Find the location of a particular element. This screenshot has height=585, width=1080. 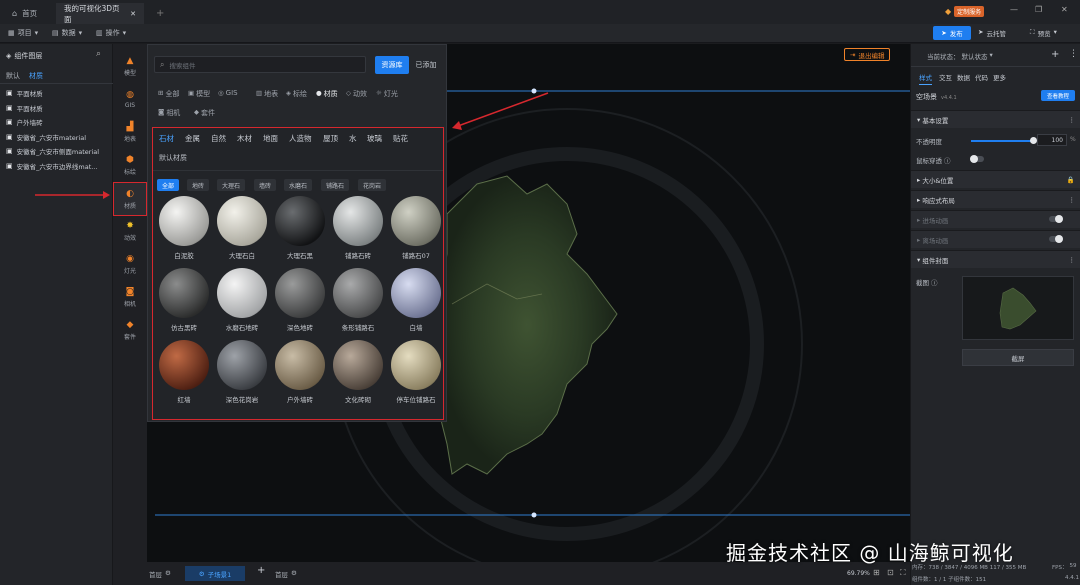

category-6: ◇ 动效 is located at coordinates (356, 94).